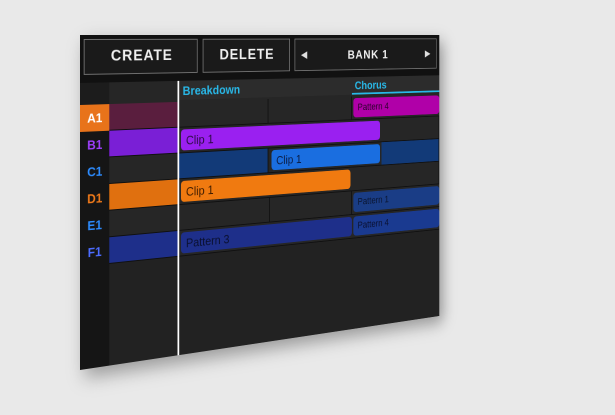 Image resolution: width=615 pixels, height=415 pixels. What do you see at coordinates (140, 56) in the screenshot?
I see `create-button: CREATE` at bounding box center [140, 56].